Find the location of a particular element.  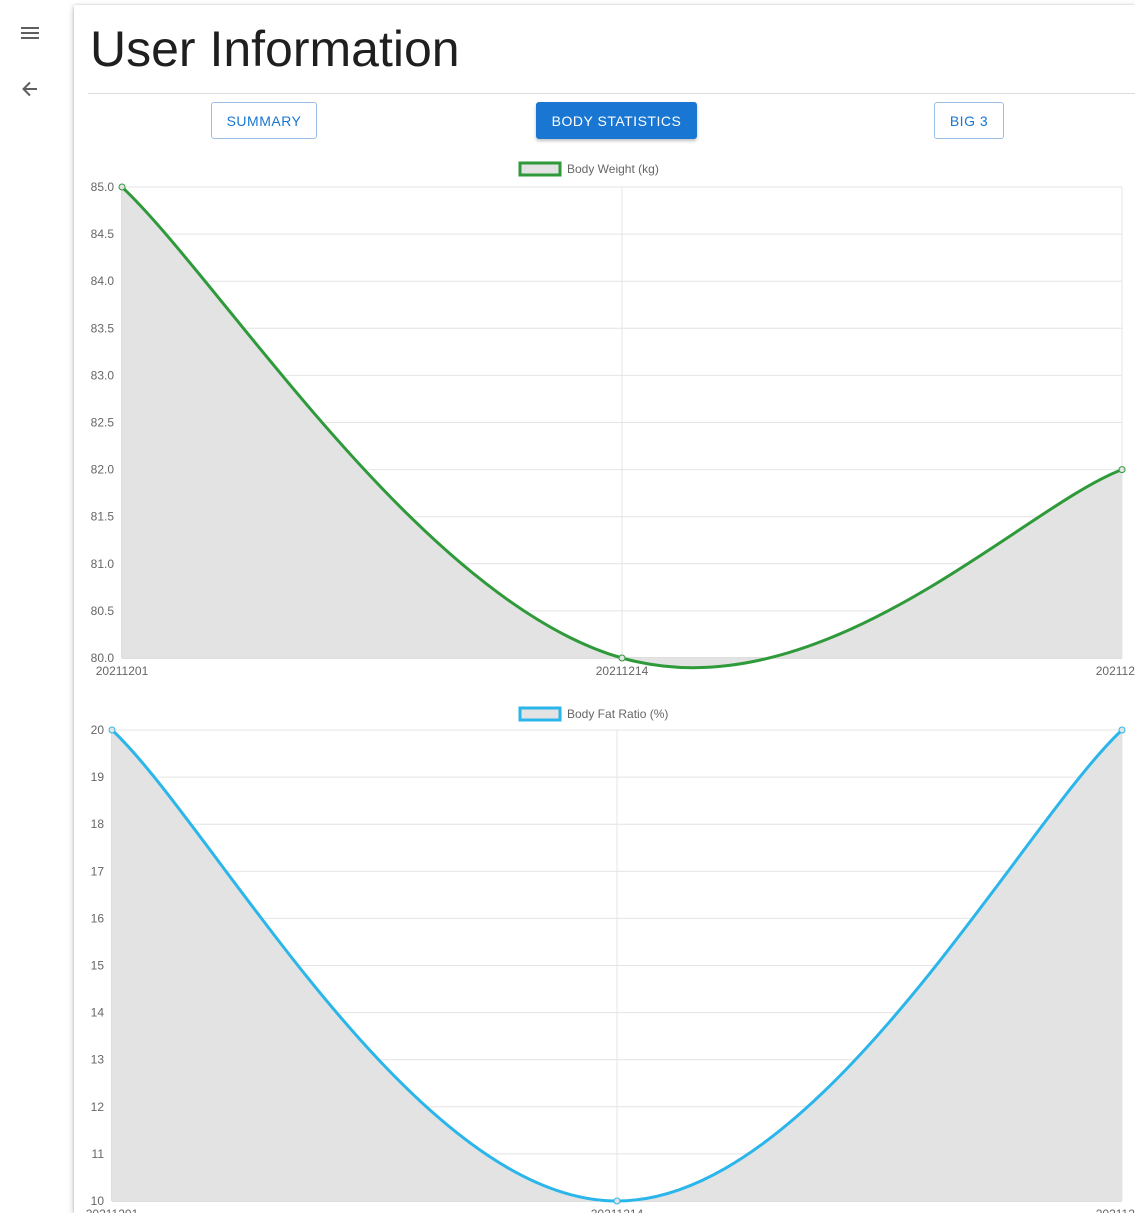

menu-icon is located at coordinates (30, 33).